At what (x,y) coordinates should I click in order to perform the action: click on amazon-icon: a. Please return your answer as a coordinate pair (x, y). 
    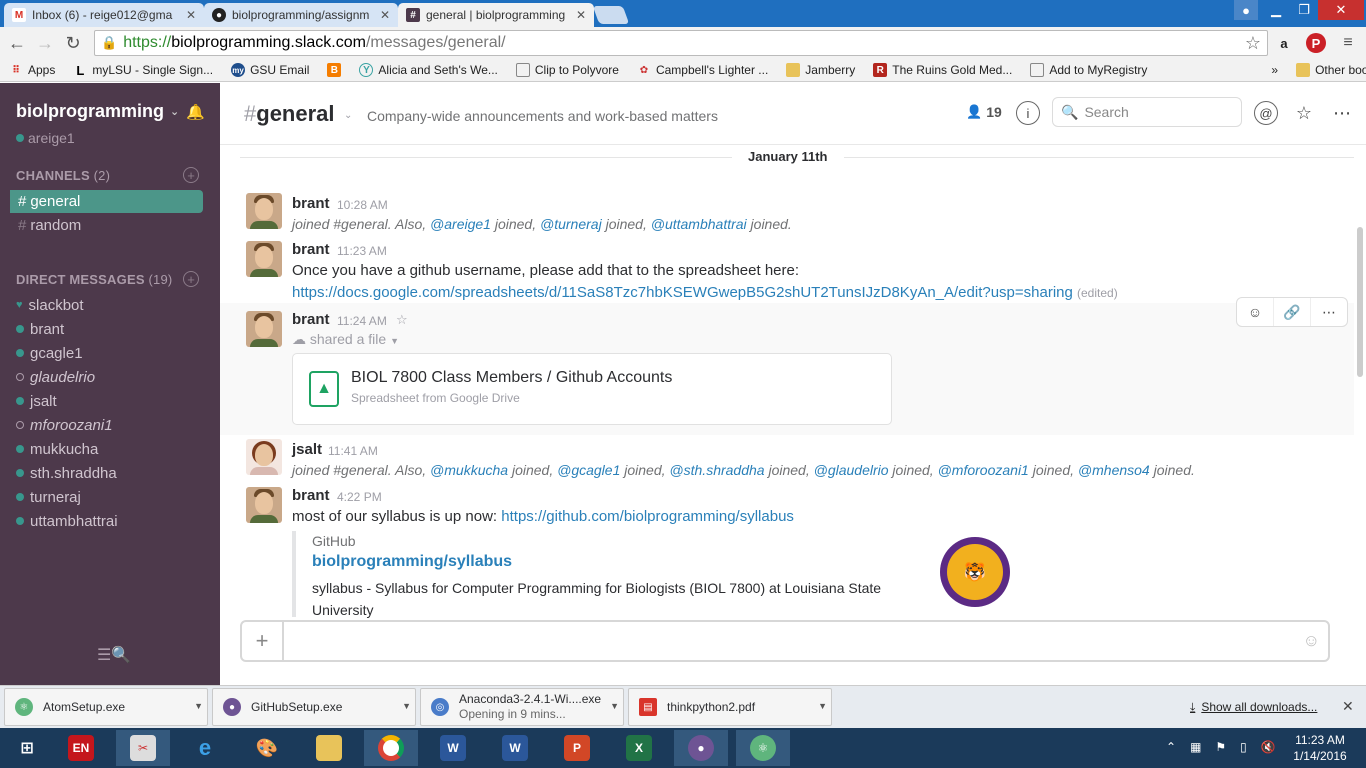
    Looking at the image, I should click on (1284, 43).